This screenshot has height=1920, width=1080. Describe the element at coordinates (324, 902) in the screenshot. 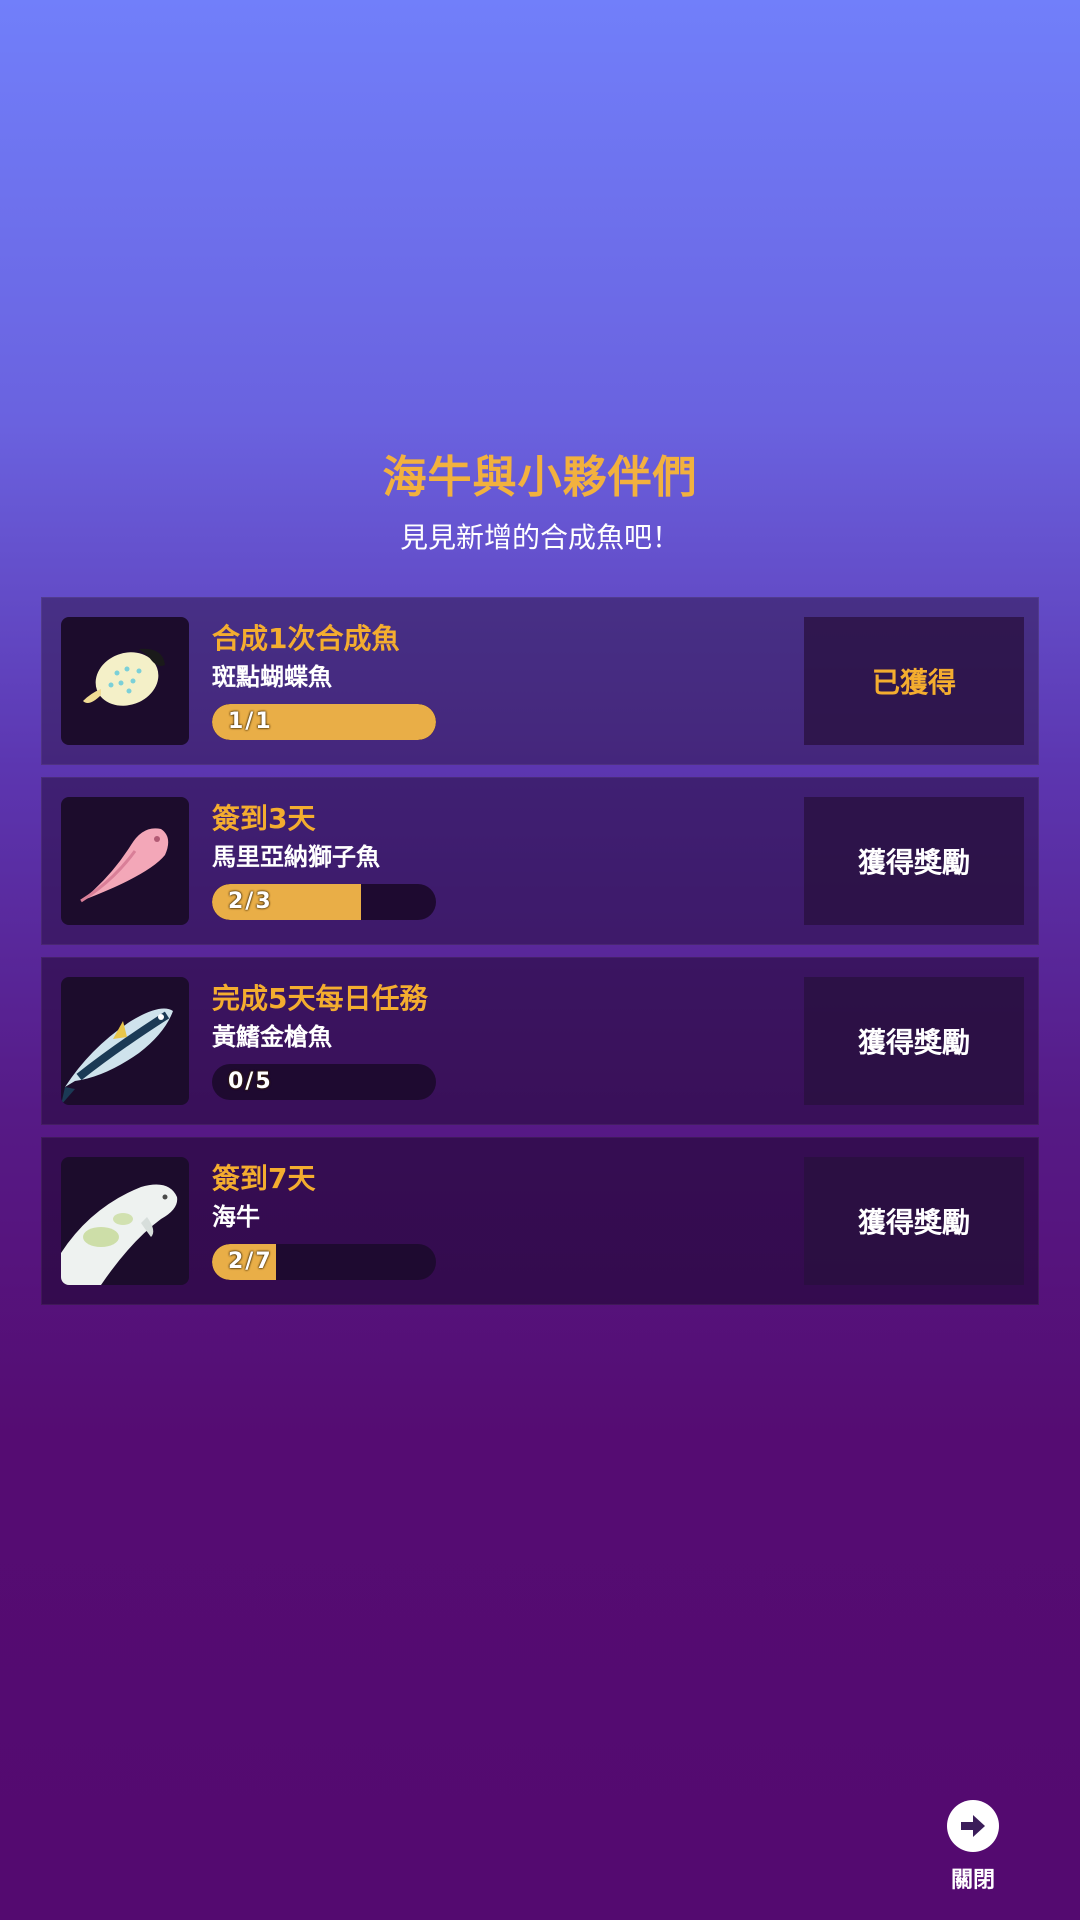

I see `progress-bar: 2/3` at that location.